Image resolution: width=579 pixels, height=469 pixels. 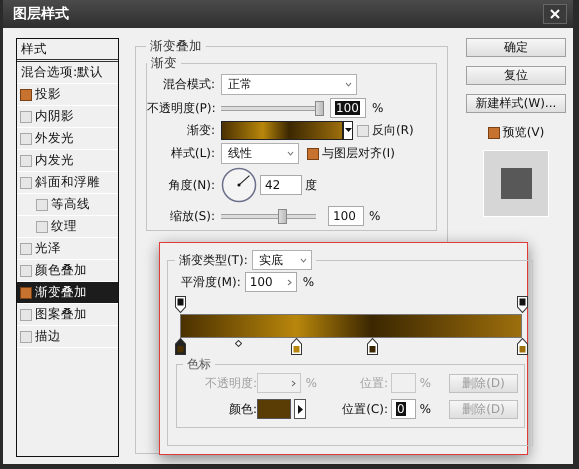 I want to click on field-label: 混合模式:, so click(x=188, y=84).